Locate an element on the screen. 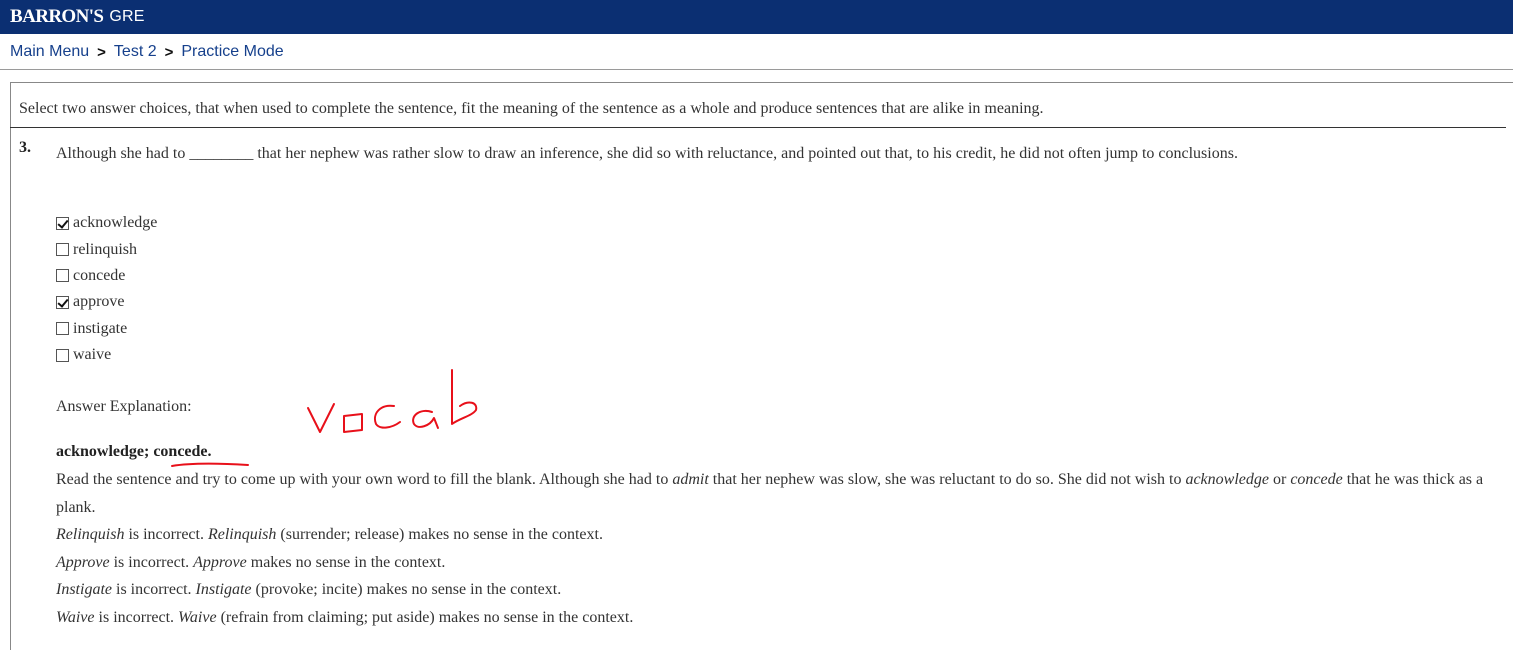 The height and width of the screenshot is (650, 1513). choice-label: approve is located at coordinates (99, 302).